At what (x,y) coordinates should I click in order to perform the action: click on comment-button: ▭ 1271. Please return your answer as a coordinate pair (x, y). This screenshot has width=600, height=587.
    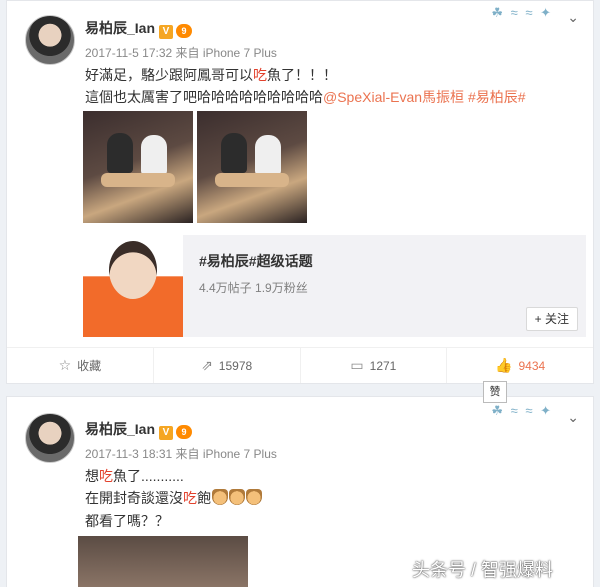
    Looking at the image, I should click on (374, 365).